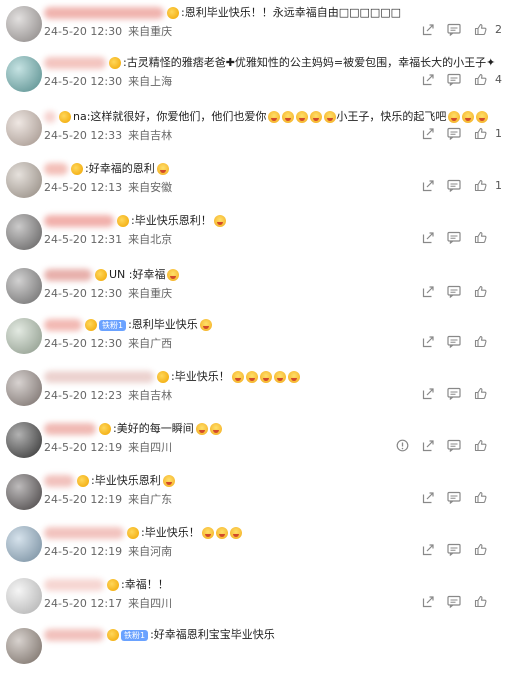 The width and height of the screenshot is (505, 674). Describe the element at coordinates (145, 584) in the screenshot. I see `comment-text: :幸福！！` at that location.